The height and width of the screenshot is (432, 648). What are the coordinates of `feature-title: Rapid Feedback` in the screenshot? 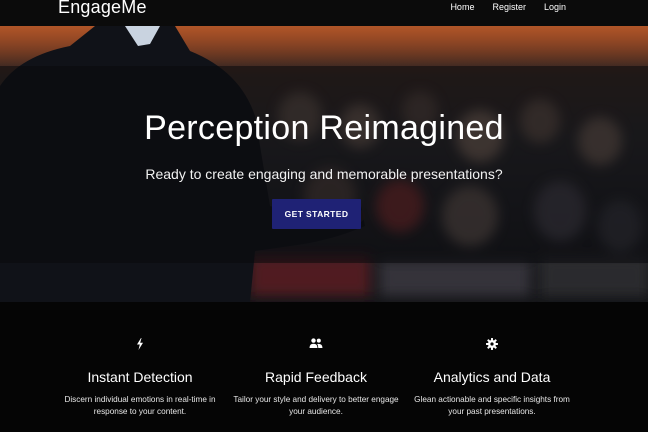 It's located at (316, 377).